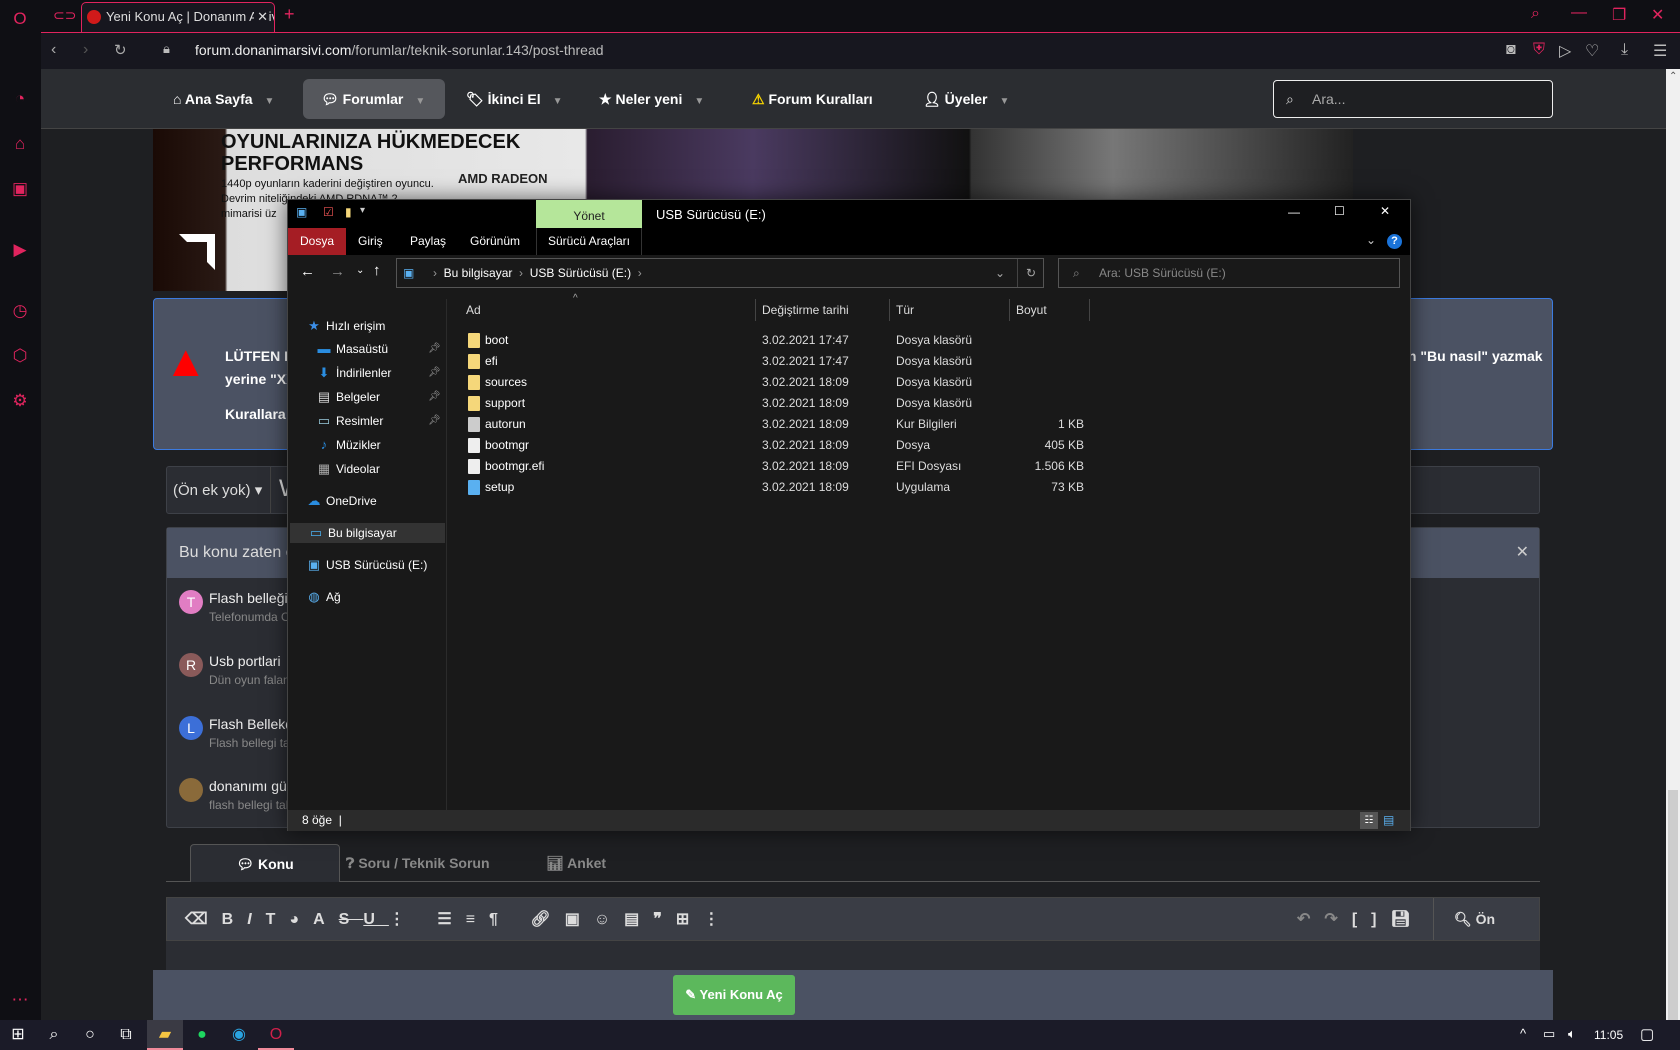 The width and height of the screenshot is (1680, 1050). What do you see at coordinates (608, 310) in the screenshot?
I see `column-name: Ad` at bounding box center [608, 310].